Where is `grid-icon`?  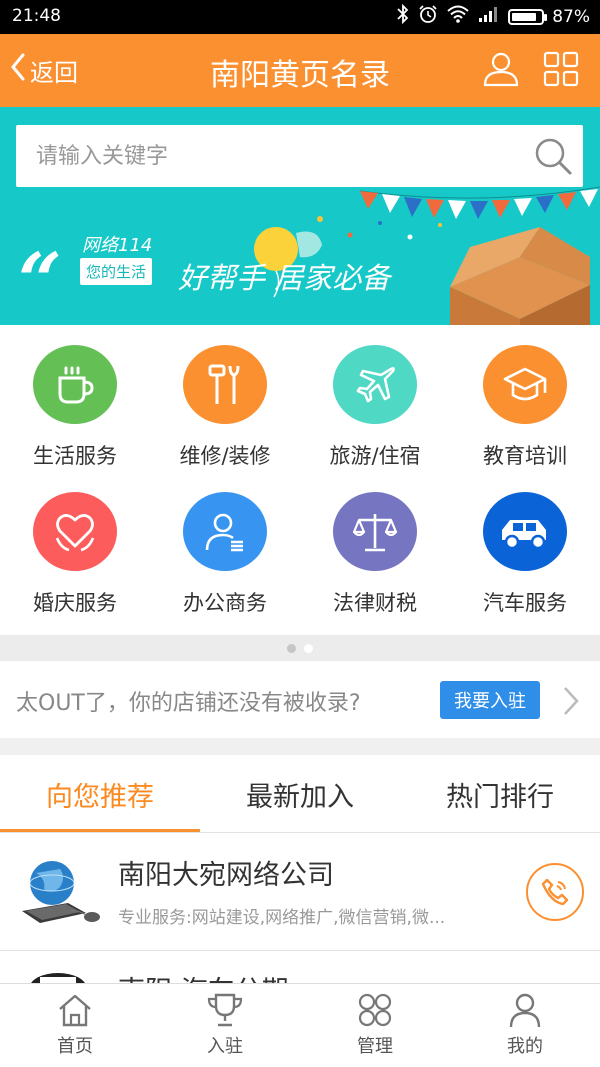 grid-icon is located at coordinates (561, 69).